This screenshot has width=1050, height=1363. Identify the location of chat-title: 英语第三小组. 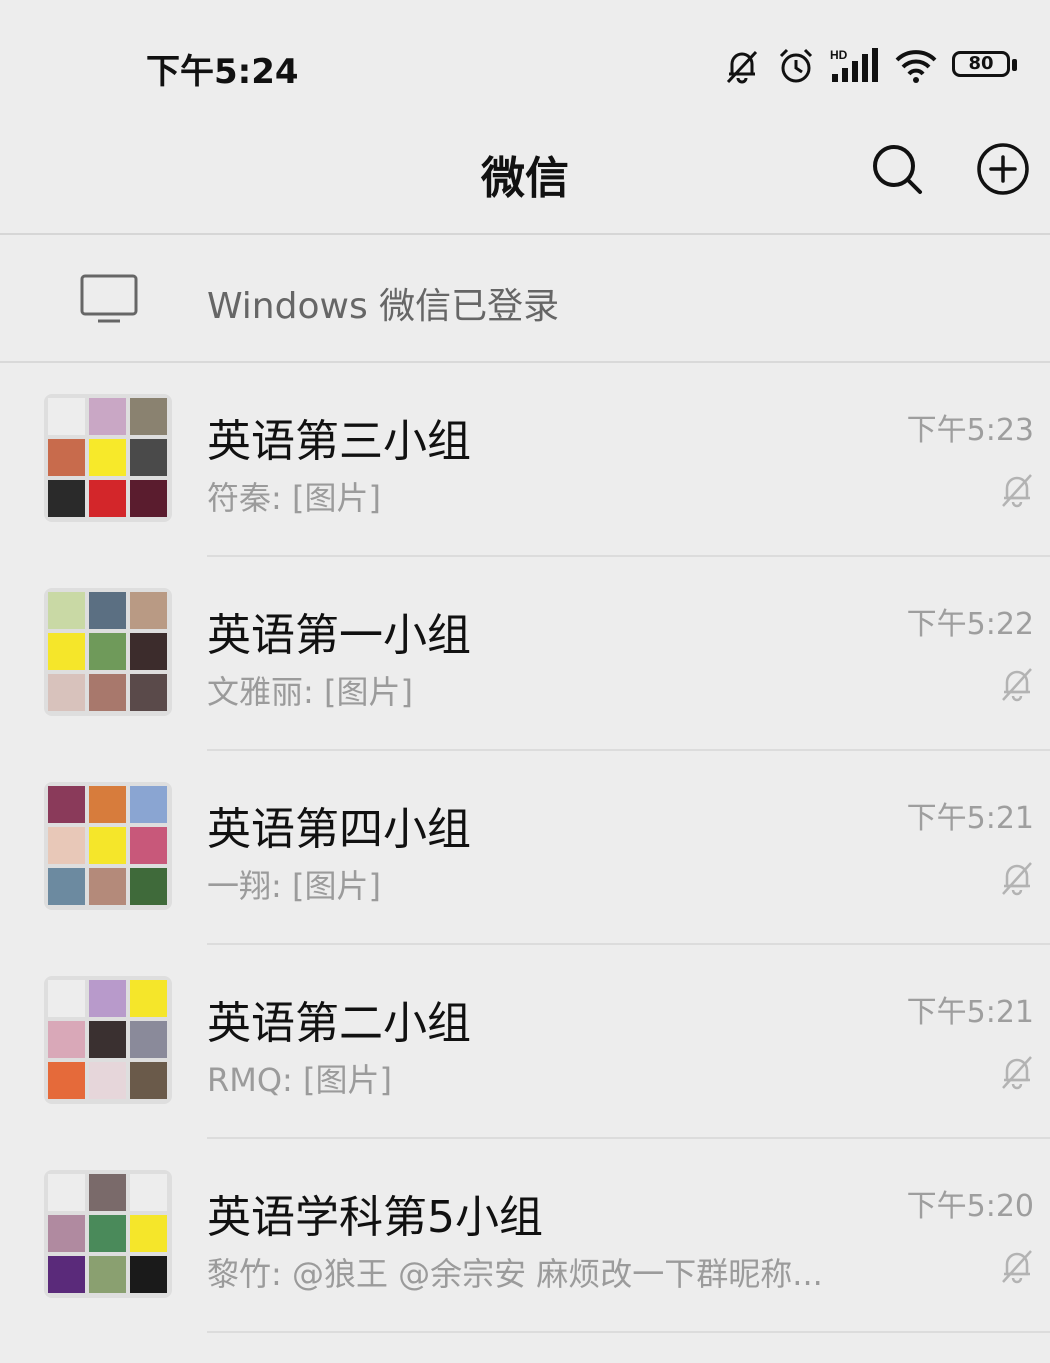
(339, 441).